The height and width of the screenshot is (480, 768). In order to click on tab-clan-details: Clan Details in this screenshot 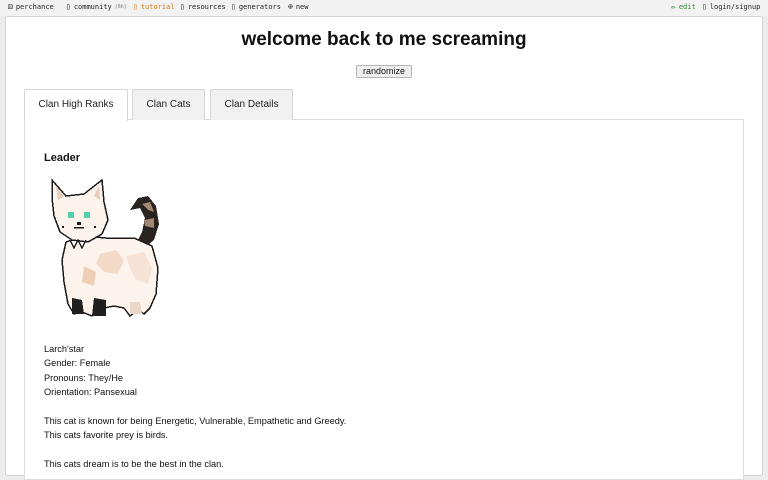, I will do `click(251, 104)`.